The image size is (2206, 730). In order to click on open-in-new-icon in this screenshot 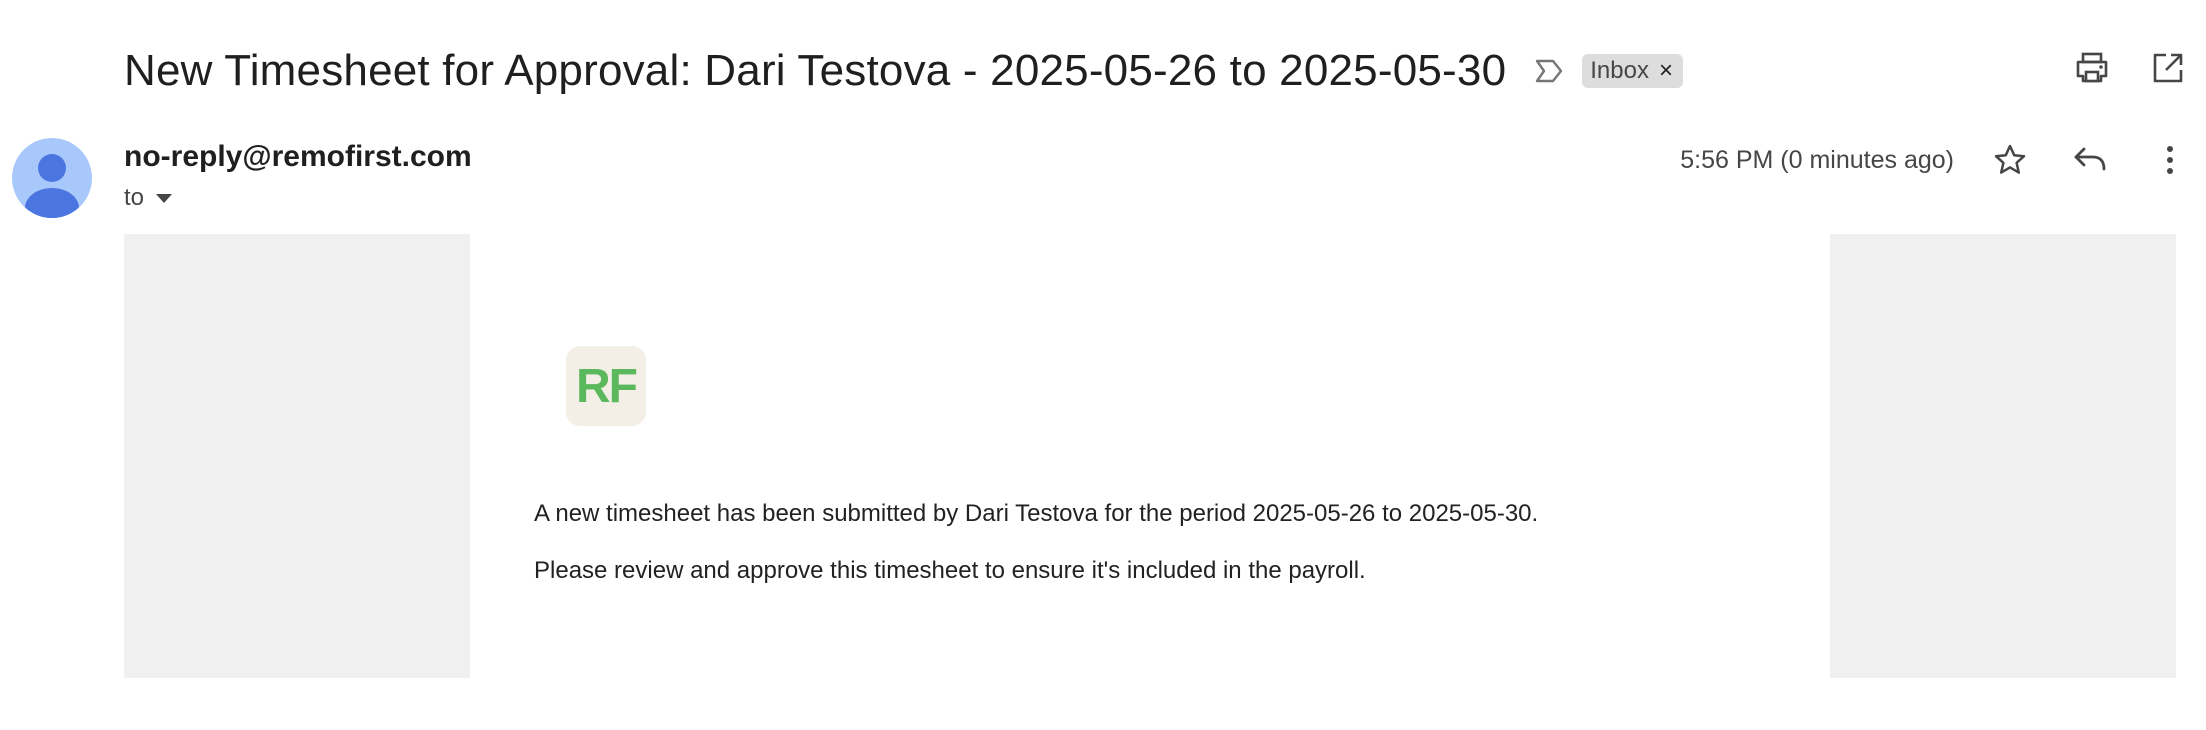, I will do `click(2168, 68)`.